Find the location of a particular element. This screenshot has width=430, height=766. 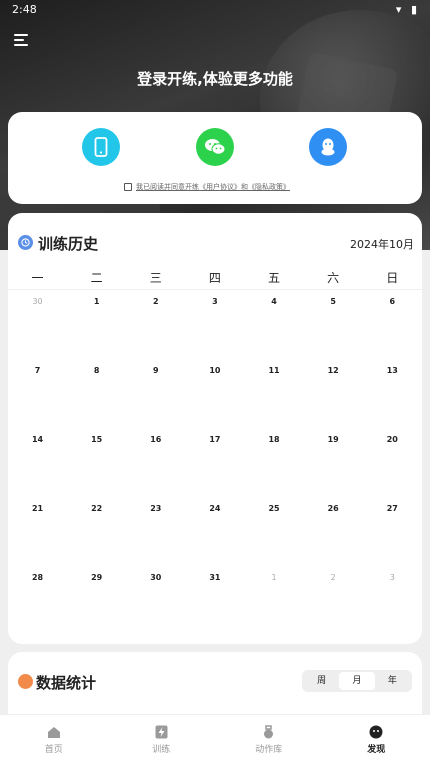

calendar-day: 26 is located at coordinates (333, 536).